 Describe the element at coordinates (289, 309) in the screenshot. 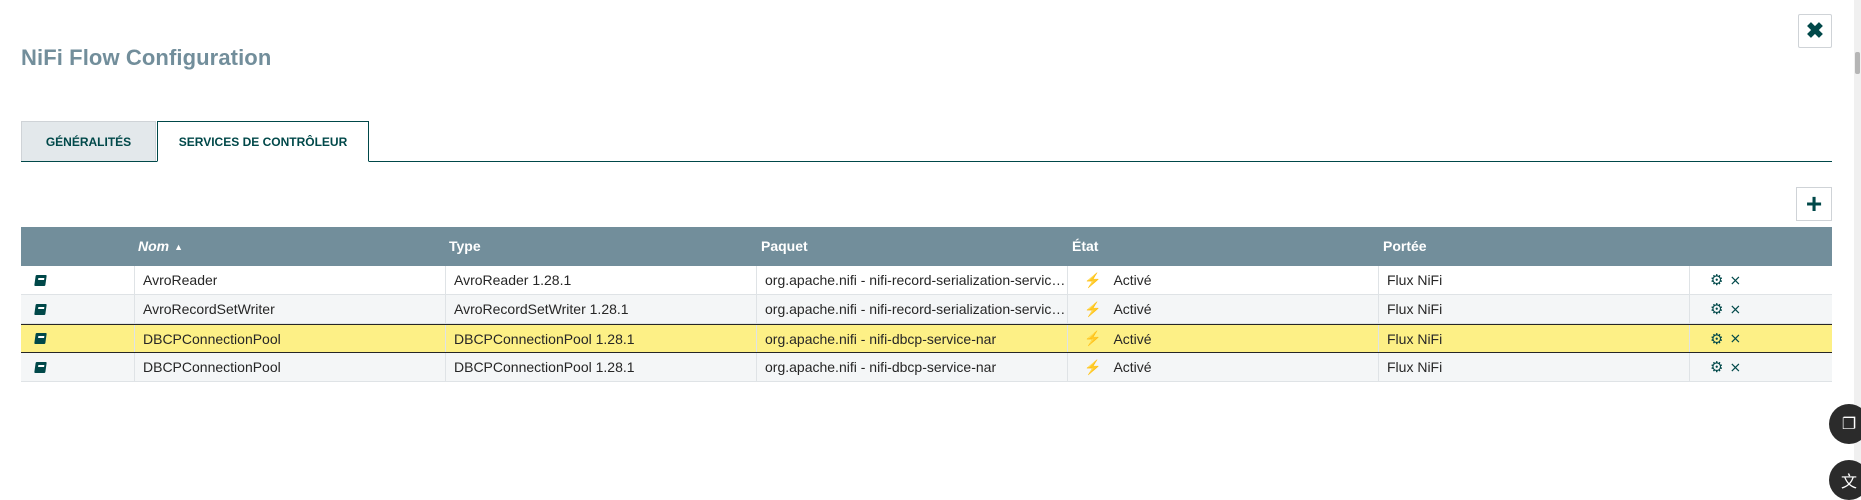

I see `name-cell: AvroRecordSetWriter` at that location.